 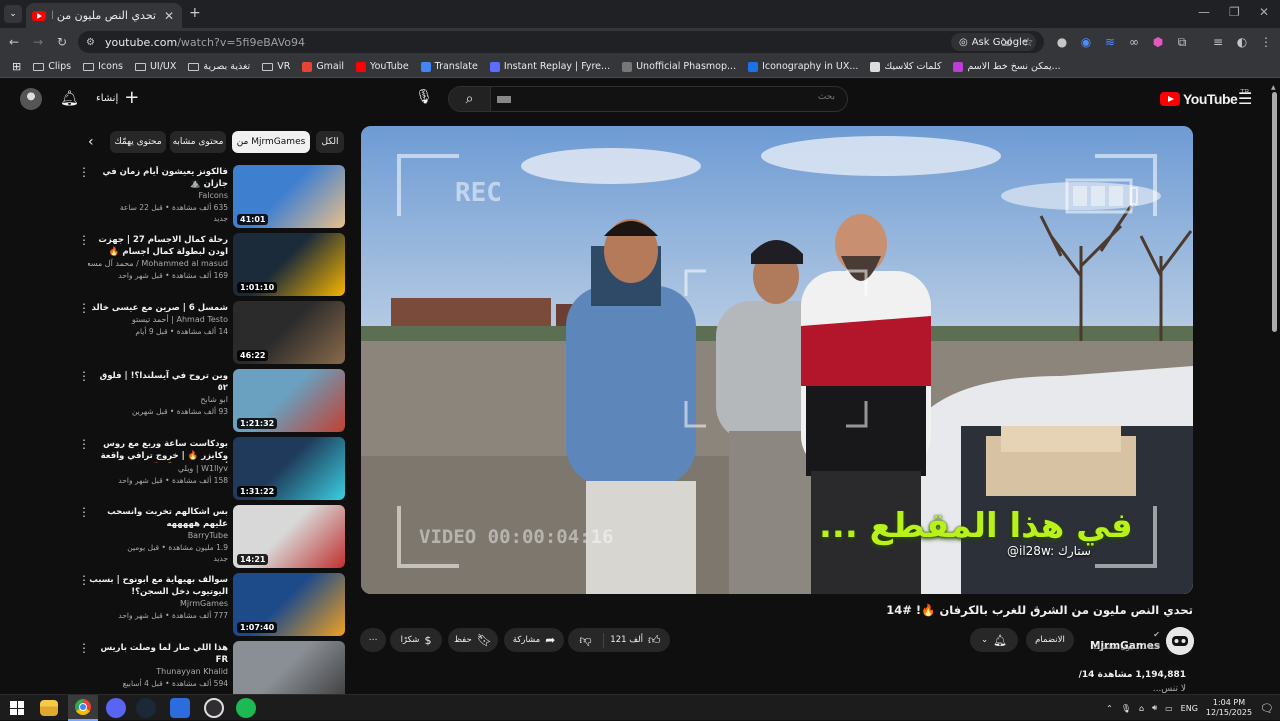 I want to click on bookmark-0: Clips, so click(x=52, y=66).